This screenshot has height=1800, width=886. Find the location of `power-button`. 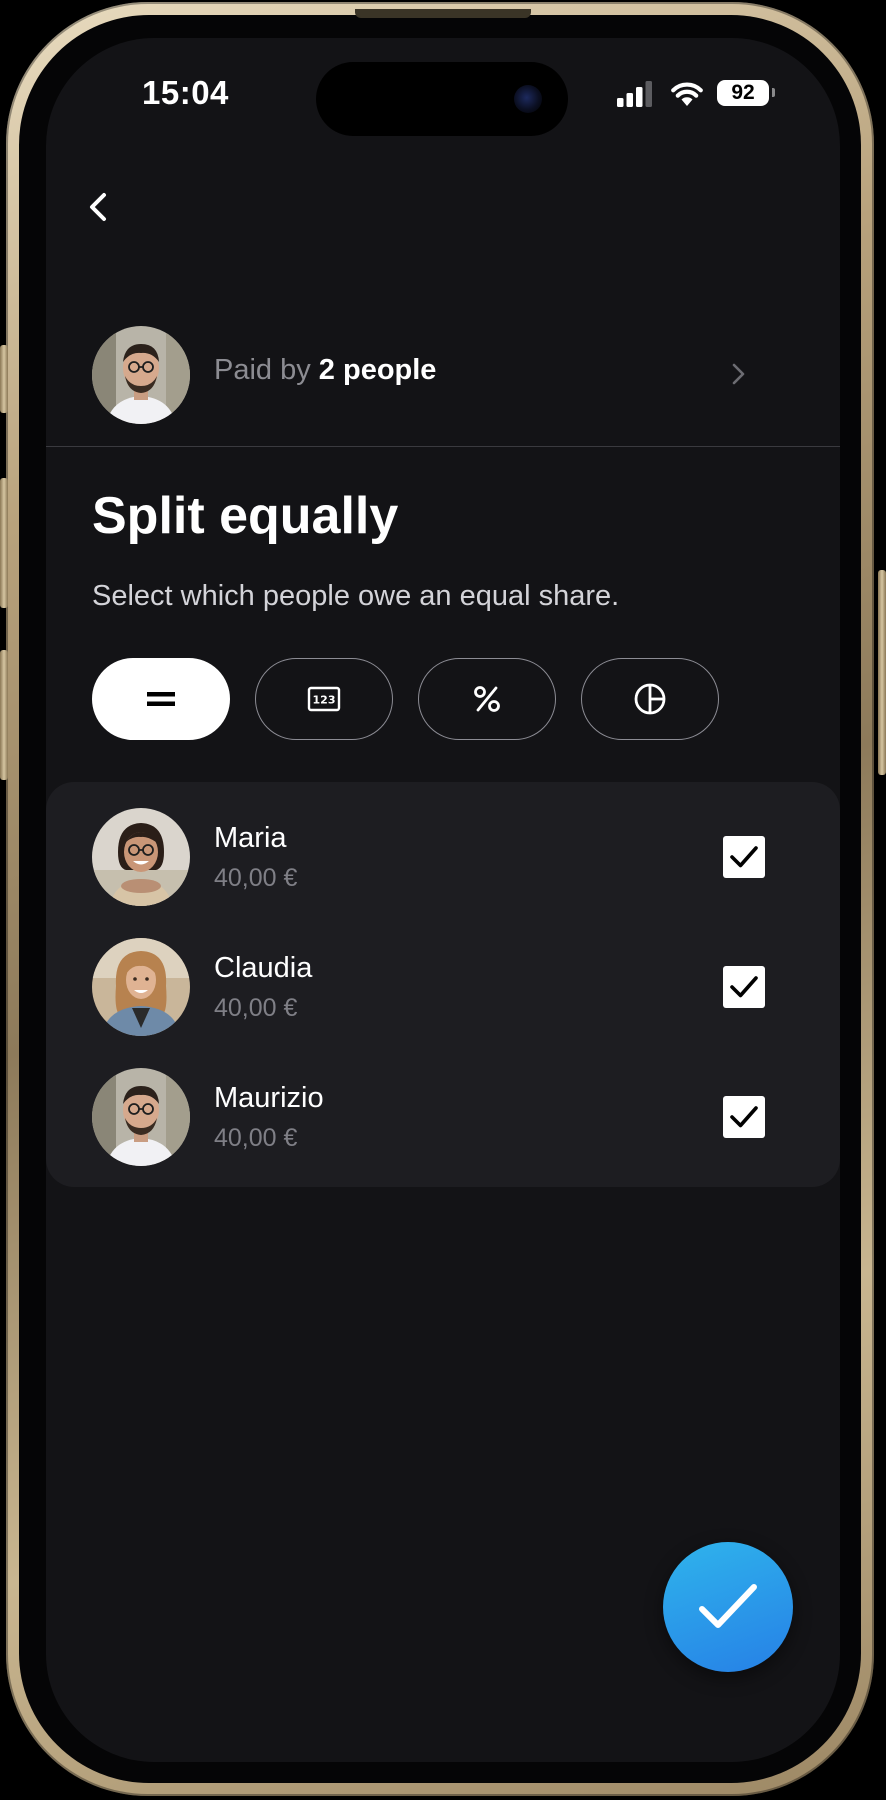

power-button is located at coordinates (882, 672).